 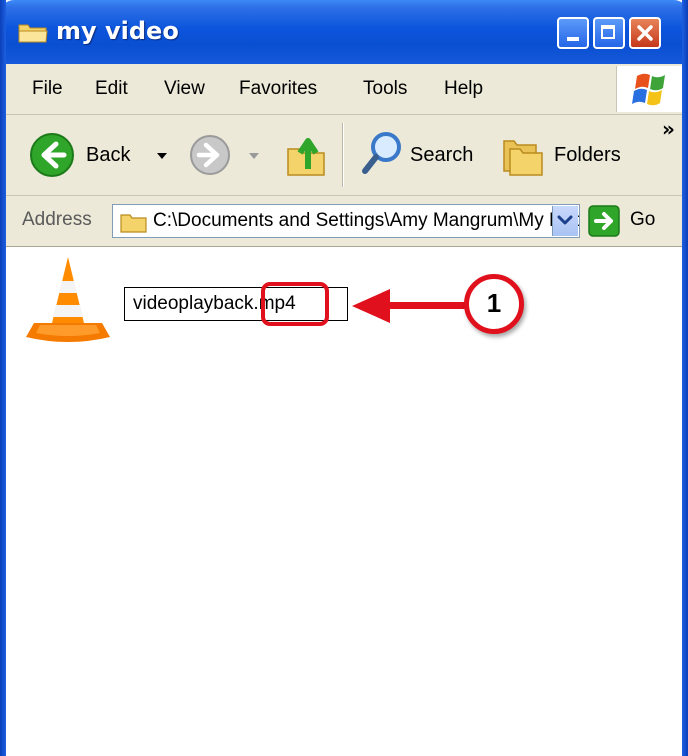 What do you see at coordinates (295, 304) in the screenshot?
I see `extension-highlight-annotation` at bounding box center [295, 304].